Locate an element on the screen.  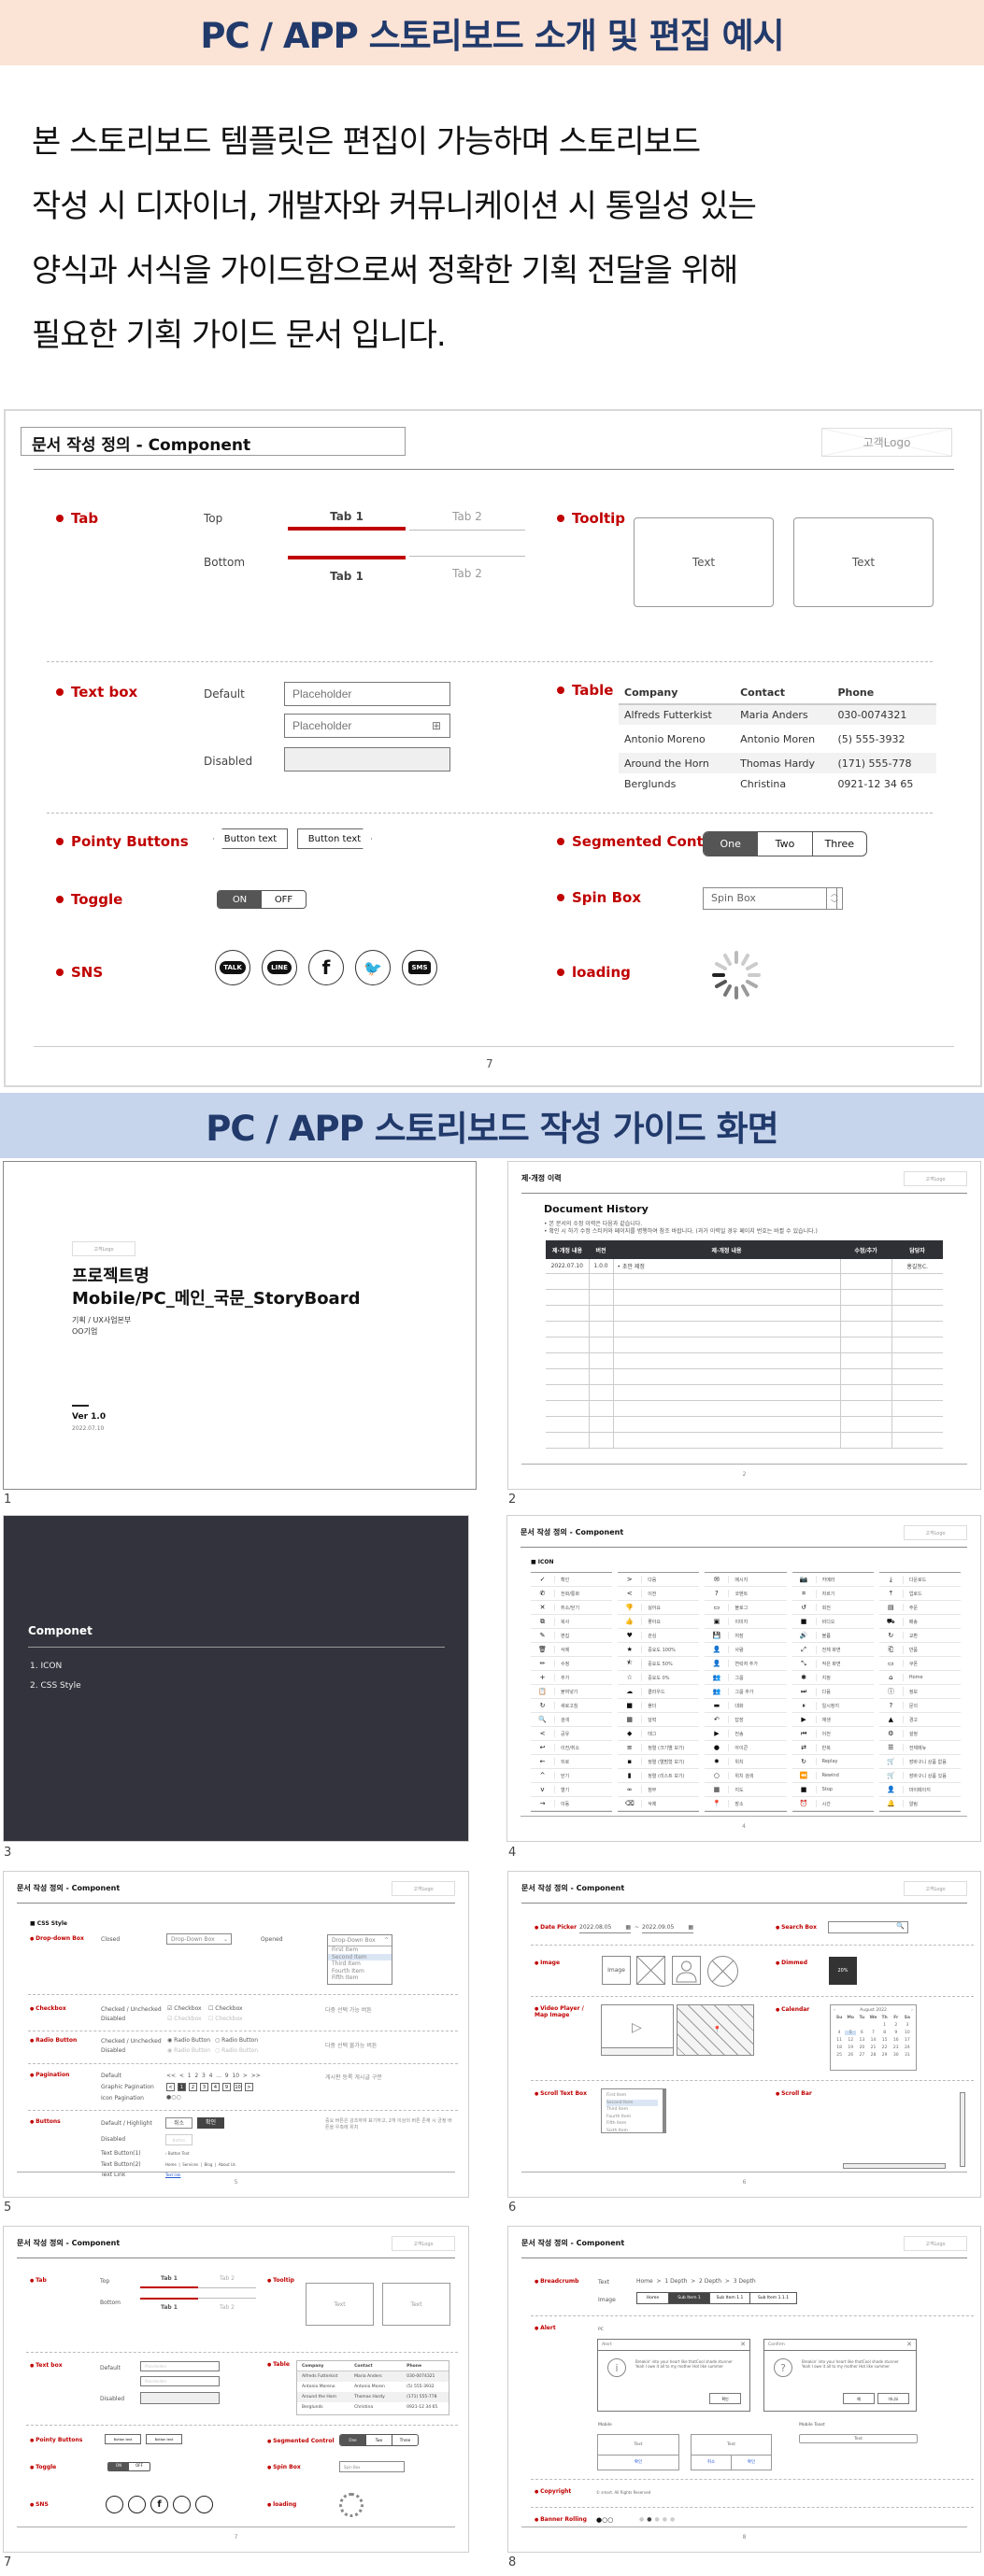
video-player: ▷ is located at coordinates (637, 2030).